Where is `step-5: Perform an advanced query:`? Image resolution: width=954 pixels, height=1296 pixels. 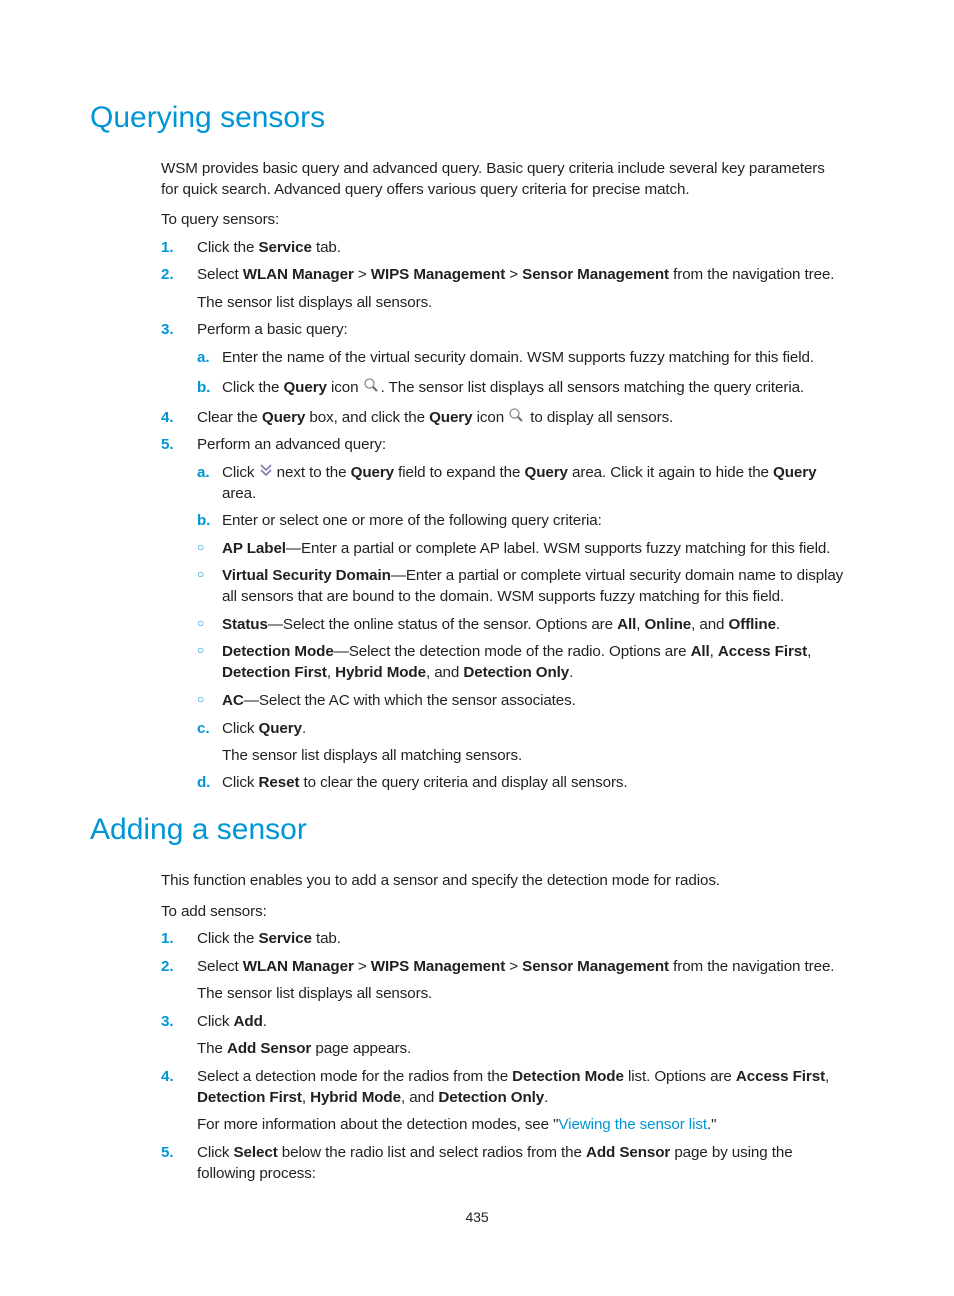 step-5: Perform an advanced query: is located at coordinates (292, 444).